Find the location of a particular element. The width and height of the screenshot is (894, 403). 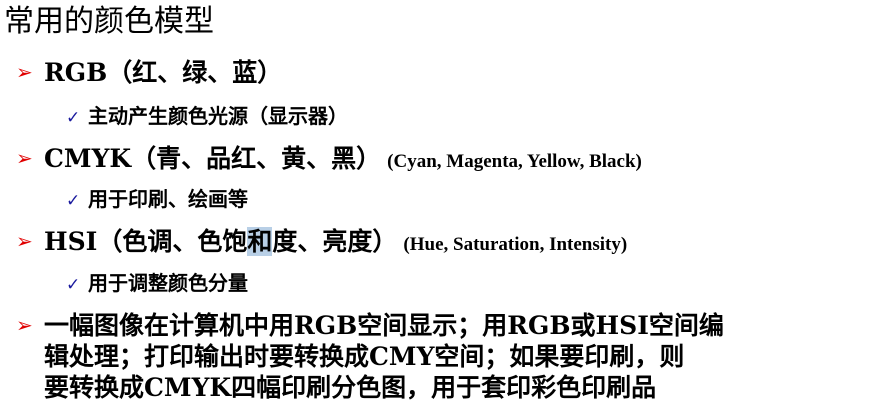

usage-rgb: 主动产生颜色光源（显示器） is located at coordinates (218, 116).